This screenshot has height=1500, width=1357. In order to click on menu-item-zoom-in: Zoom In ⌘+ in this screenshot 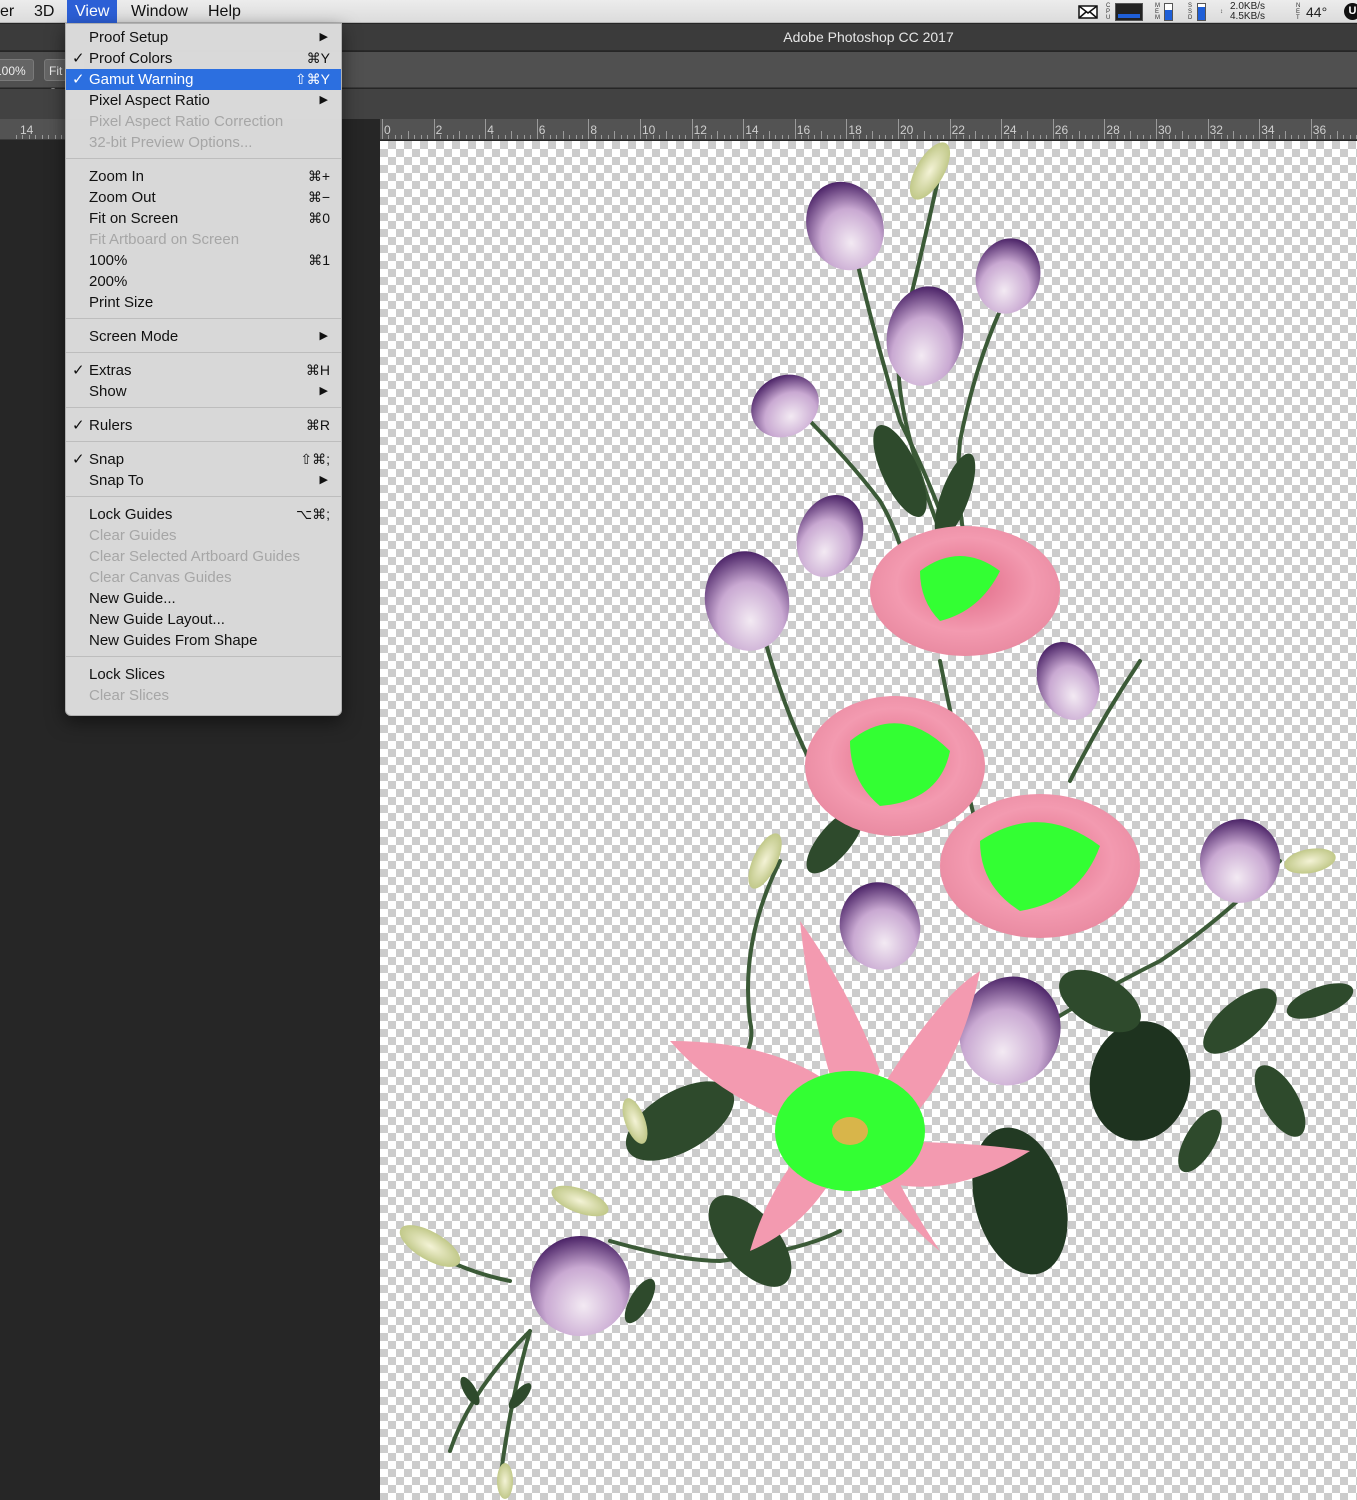, I will do `click(203, 176)`.